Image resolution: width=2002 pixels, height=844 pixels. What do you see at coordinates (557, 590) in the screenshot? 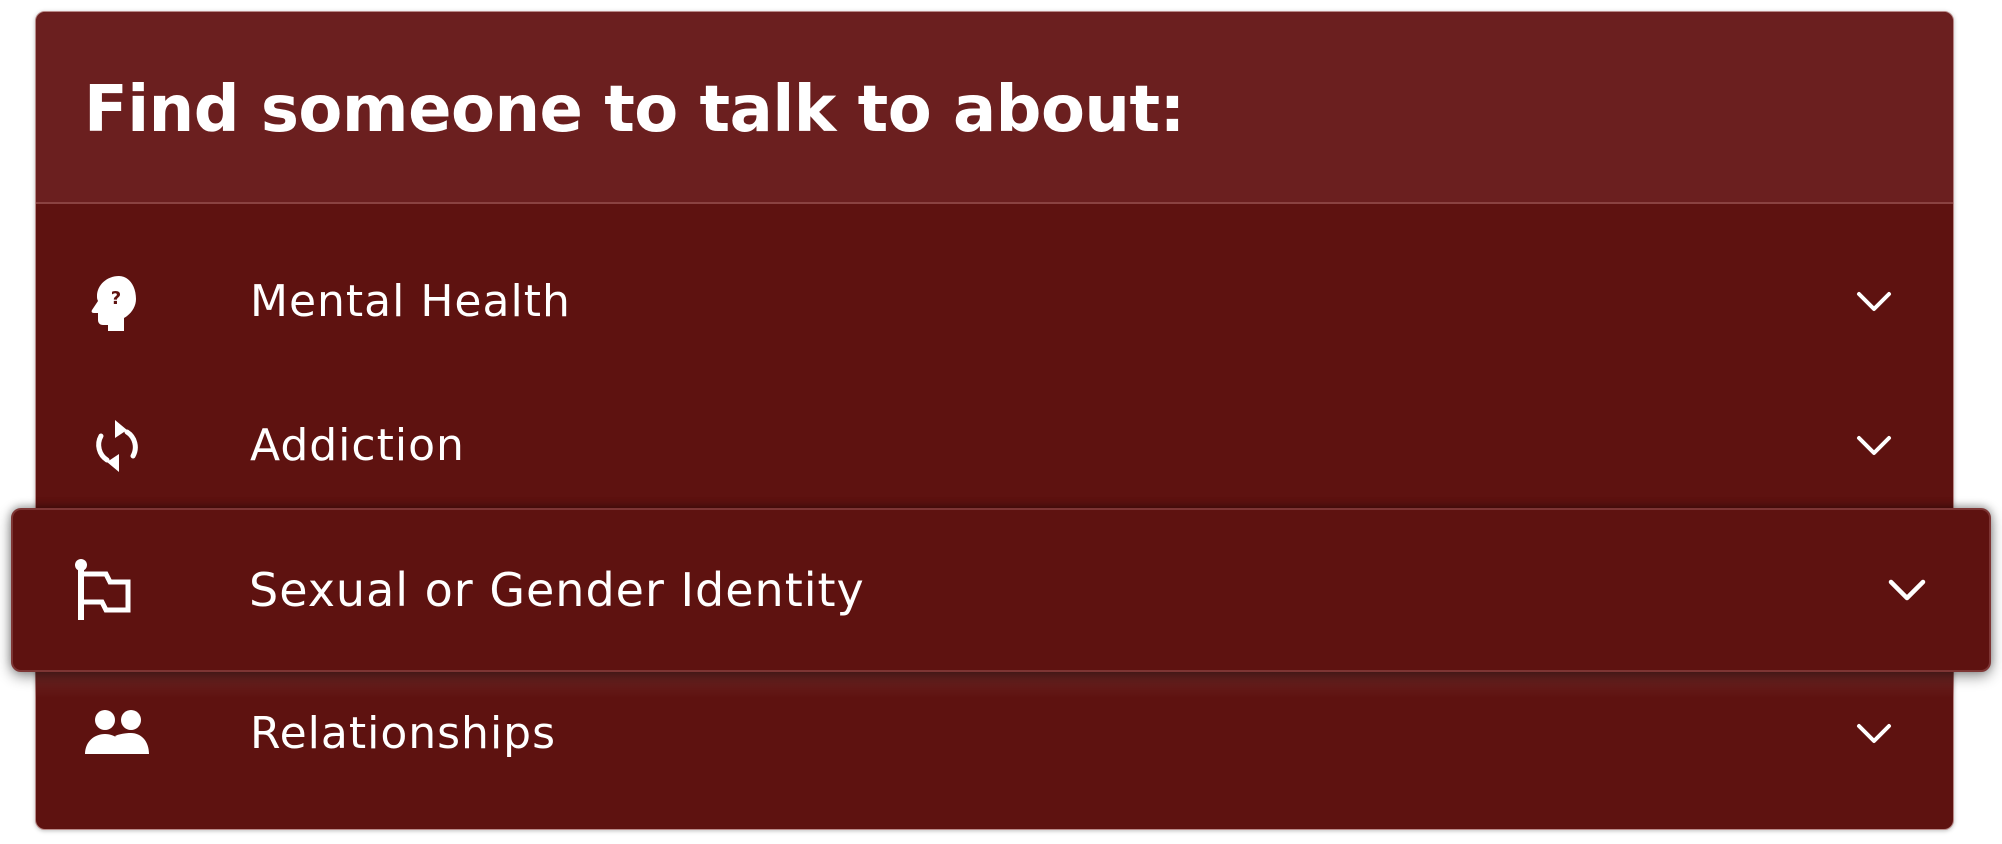
I see `topic-label: Sexual or Gender Identity` at bounding box center [557, 590].